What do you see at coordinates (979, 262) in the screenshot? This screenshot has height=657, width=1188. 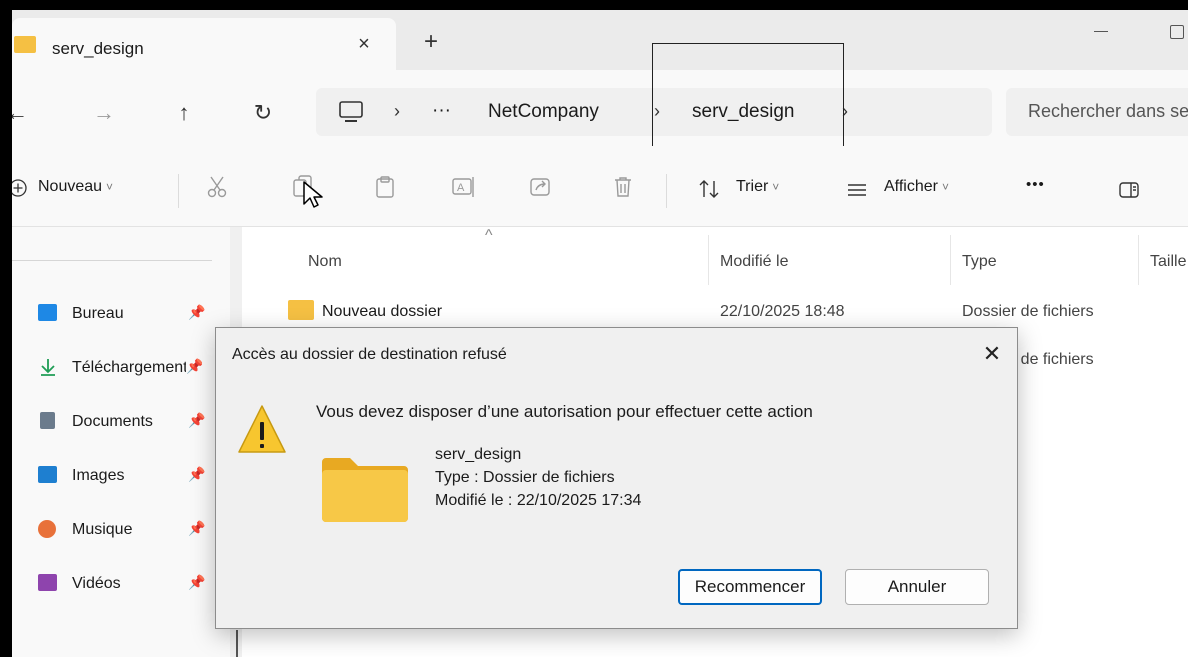 I see `column-header-type: Type` at bounding box center [979, 262].